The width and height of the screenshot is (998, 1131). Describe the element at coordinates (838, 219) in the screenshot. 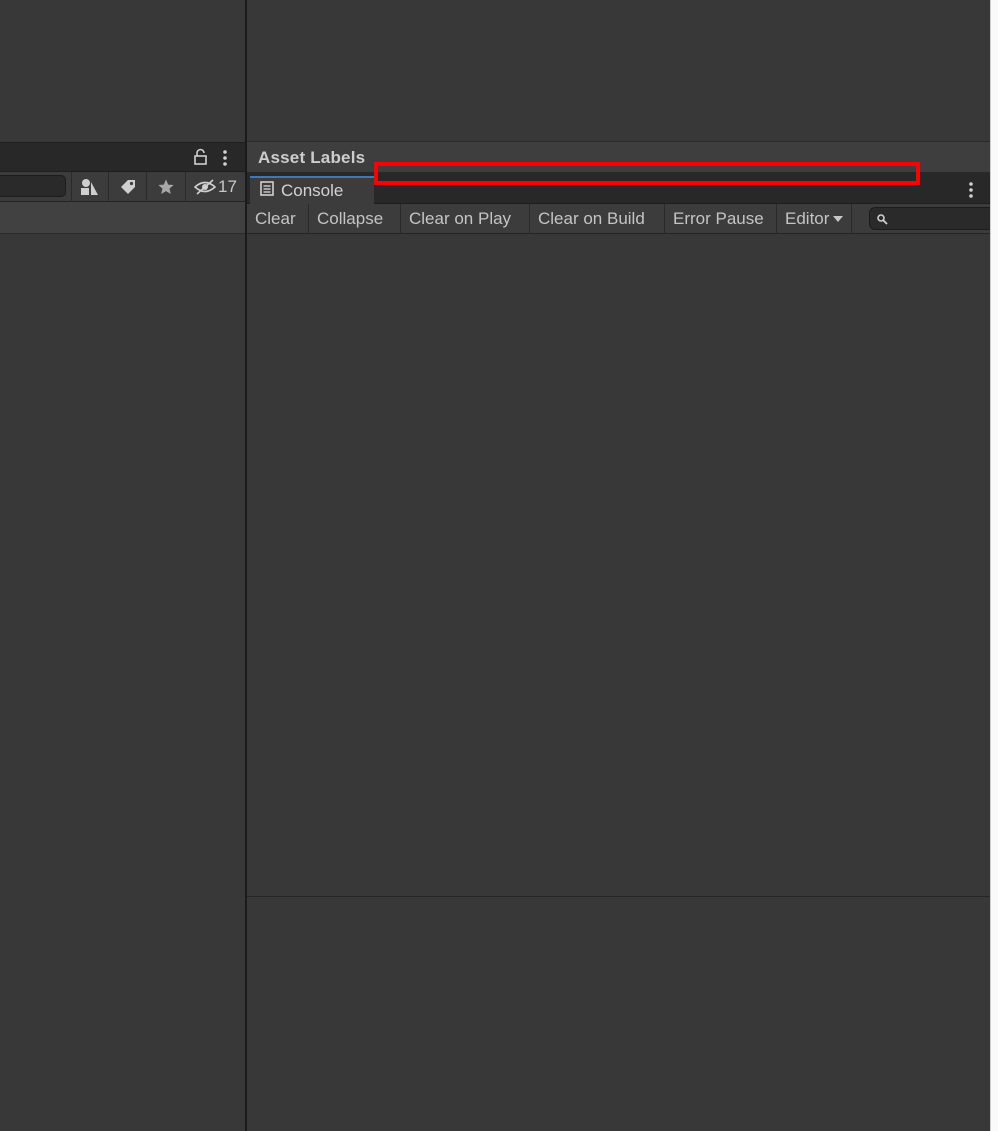

I see `chevron-down-icon` at that location.